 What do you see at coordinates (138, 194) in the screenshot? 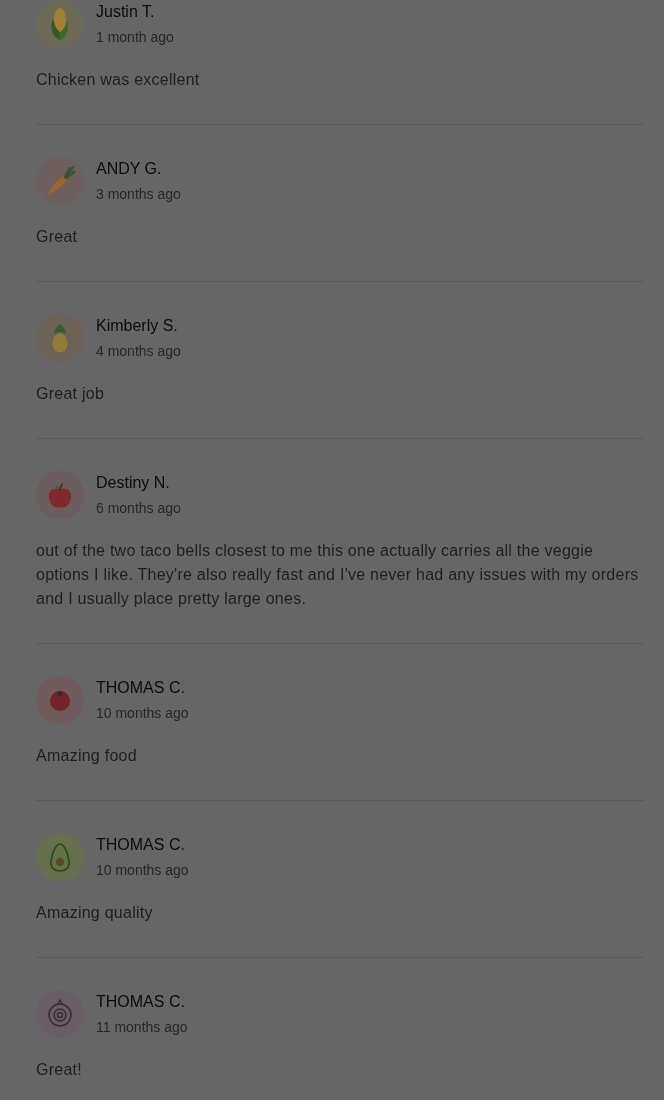
I see `review-date: 3 months ago` at bounding box center [138, 194].